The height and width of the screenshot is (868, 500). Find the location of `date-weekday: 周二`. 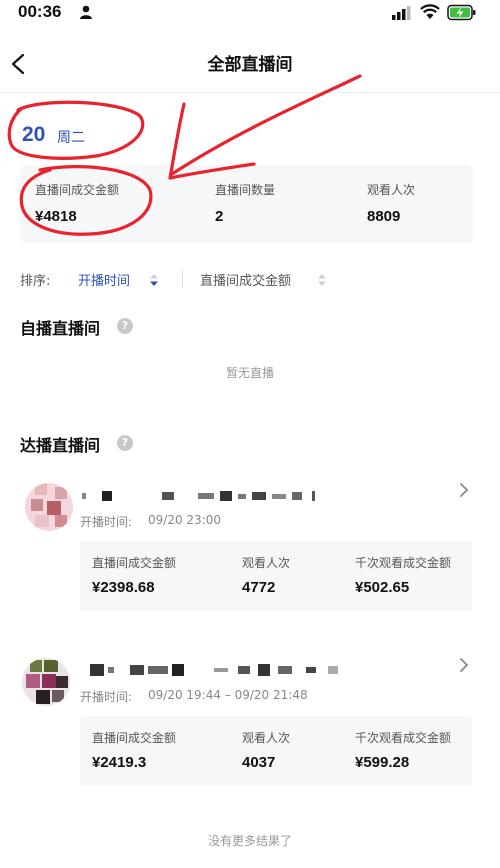

date-weekday: 周二 is located at coordinates (71, 138).